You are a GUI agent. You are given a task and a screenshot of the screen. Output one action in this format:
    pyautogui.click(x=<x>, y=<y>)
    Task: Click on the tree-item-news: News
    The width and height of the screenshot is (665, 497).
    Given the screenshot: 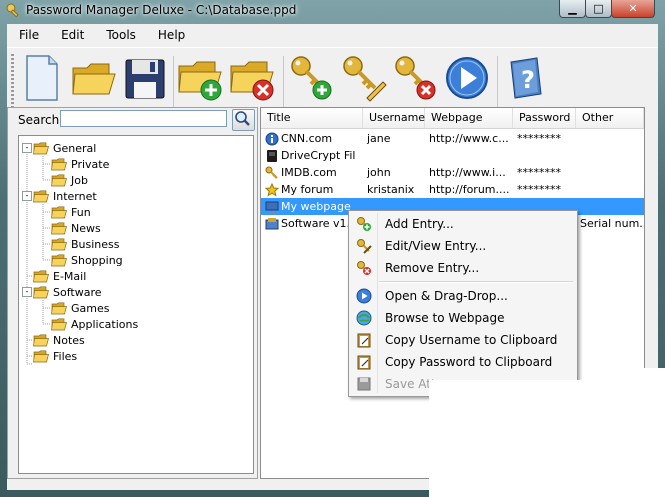 What is the action you would take?
    pyautogui.click(x=76, y=228)
    